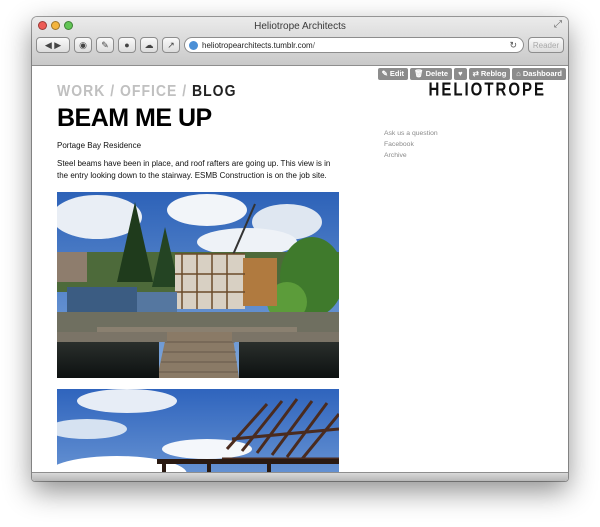 Image resolution: width=600 pixels, height=527 pixels. I want to click on window-title: Heliotrope Architects, so click(300, 26).